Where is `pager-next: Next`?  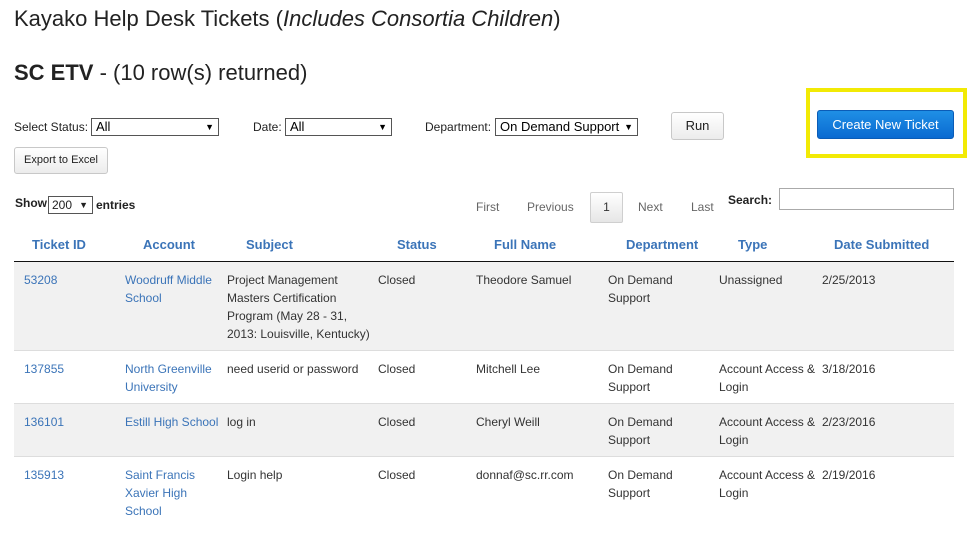
pager-next: Next is located at coordinates (650, 207).